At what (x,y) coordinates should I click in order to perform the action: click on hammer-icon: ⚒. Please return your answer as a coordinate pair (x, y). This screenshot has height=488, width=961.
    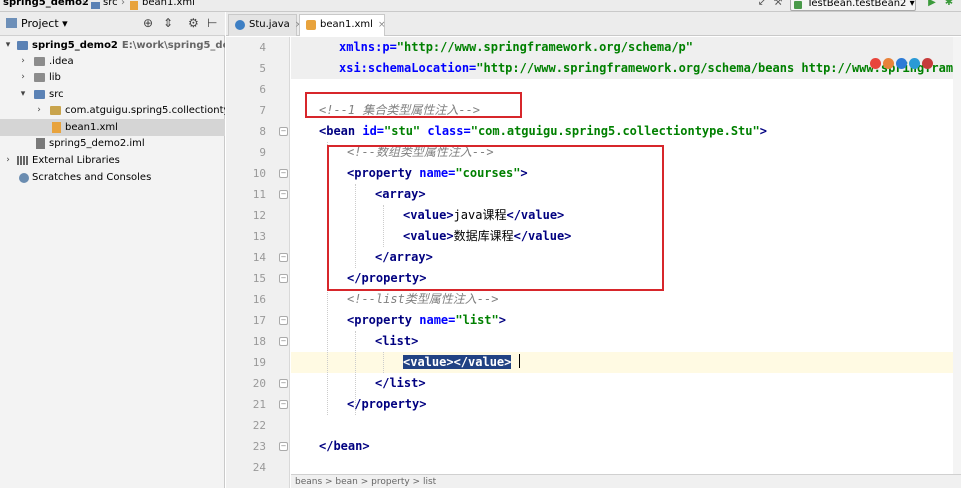
    Looking at the image, I should click on (778, 4).